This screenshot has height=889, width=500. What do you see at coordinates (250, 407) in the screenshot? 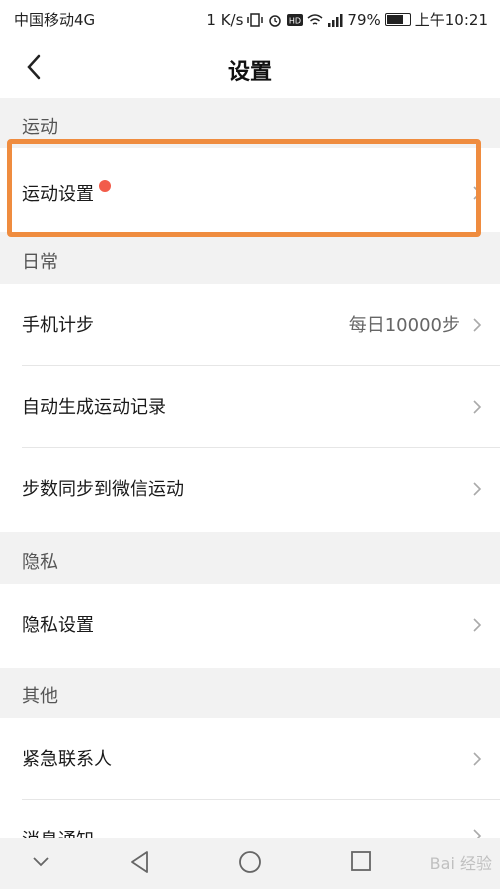
I see `auto-record-row: 自动生成运动记录` at bounding box center [250, 407].